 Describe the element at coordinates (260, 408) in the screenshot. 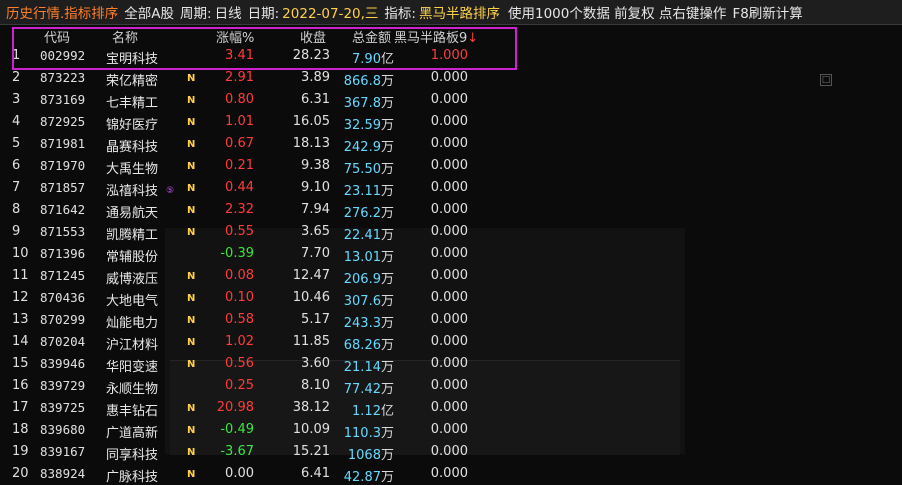

I see `table-row: 17 839725 惠丰钻石 N 20.98 38.12 1.12亿 0.000` at that location.